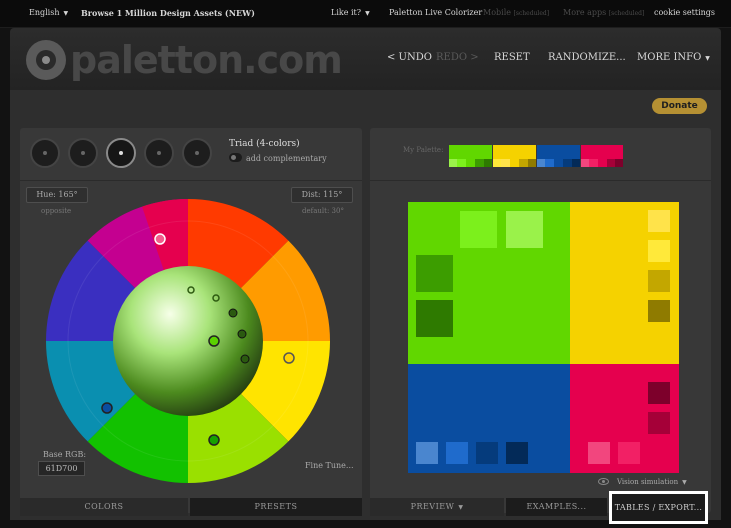 This screenshot has height=528, width=731. Describe the element at coordinates (652, 482) in the screenshot. I see `vision-simulation-menu: Vision simulation ▼` at that location.